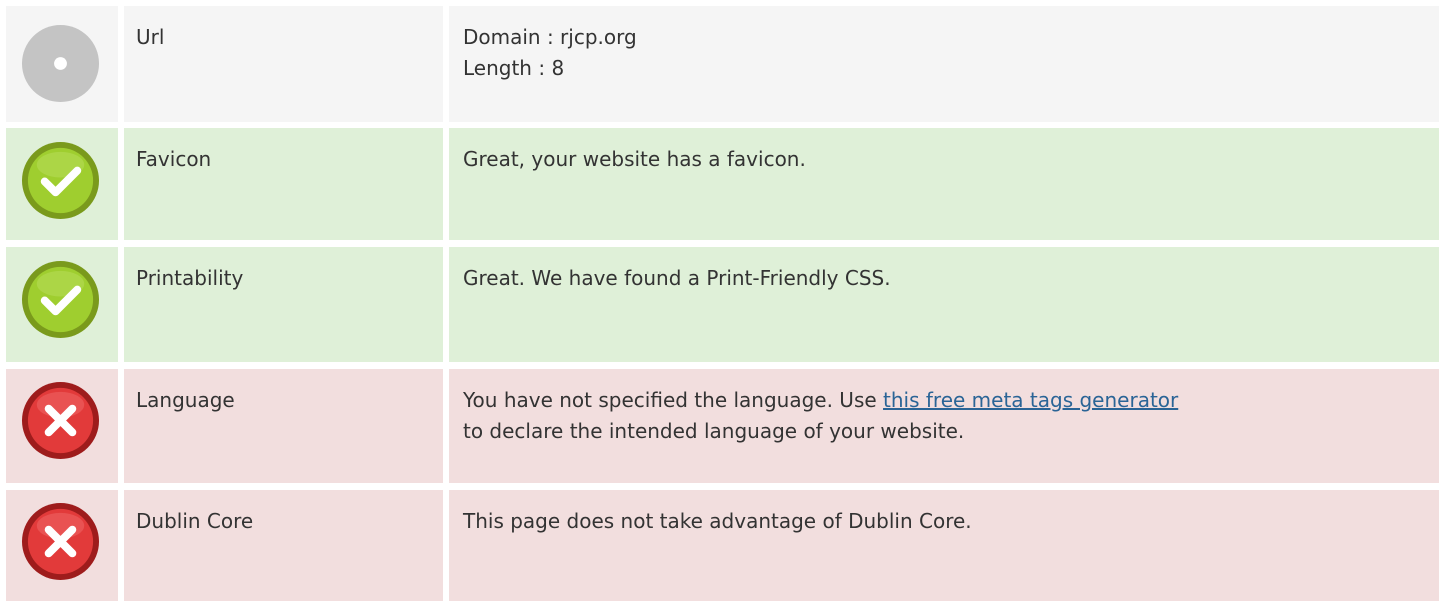 The height and width of the screenshot is (601, 1445). I want to click on check-result-cell: Great, your website has a favicon., so click(944, 184).